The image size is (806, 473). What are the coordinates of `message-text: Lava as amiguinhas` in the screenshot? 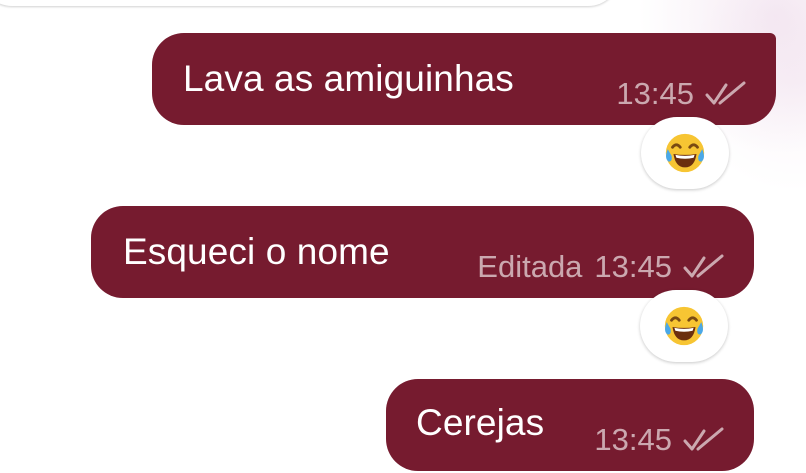 It's located at (348, 78).